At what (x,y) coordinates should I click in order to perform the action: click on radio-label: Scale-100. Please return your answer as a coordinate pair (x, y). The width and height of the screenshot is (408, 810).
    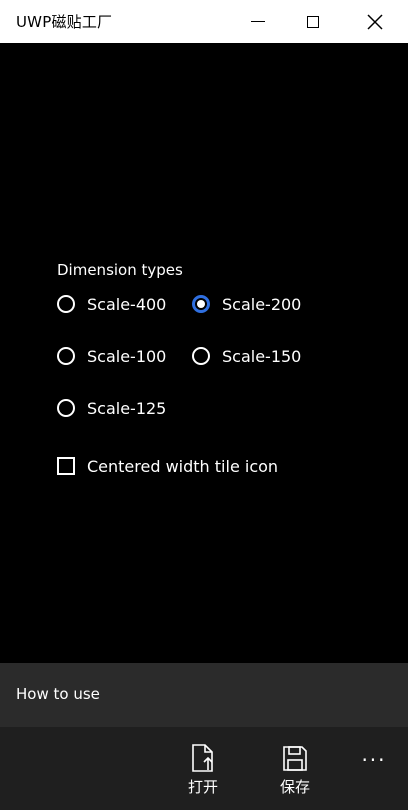
    Looking at the image, I should click on (127, 356).